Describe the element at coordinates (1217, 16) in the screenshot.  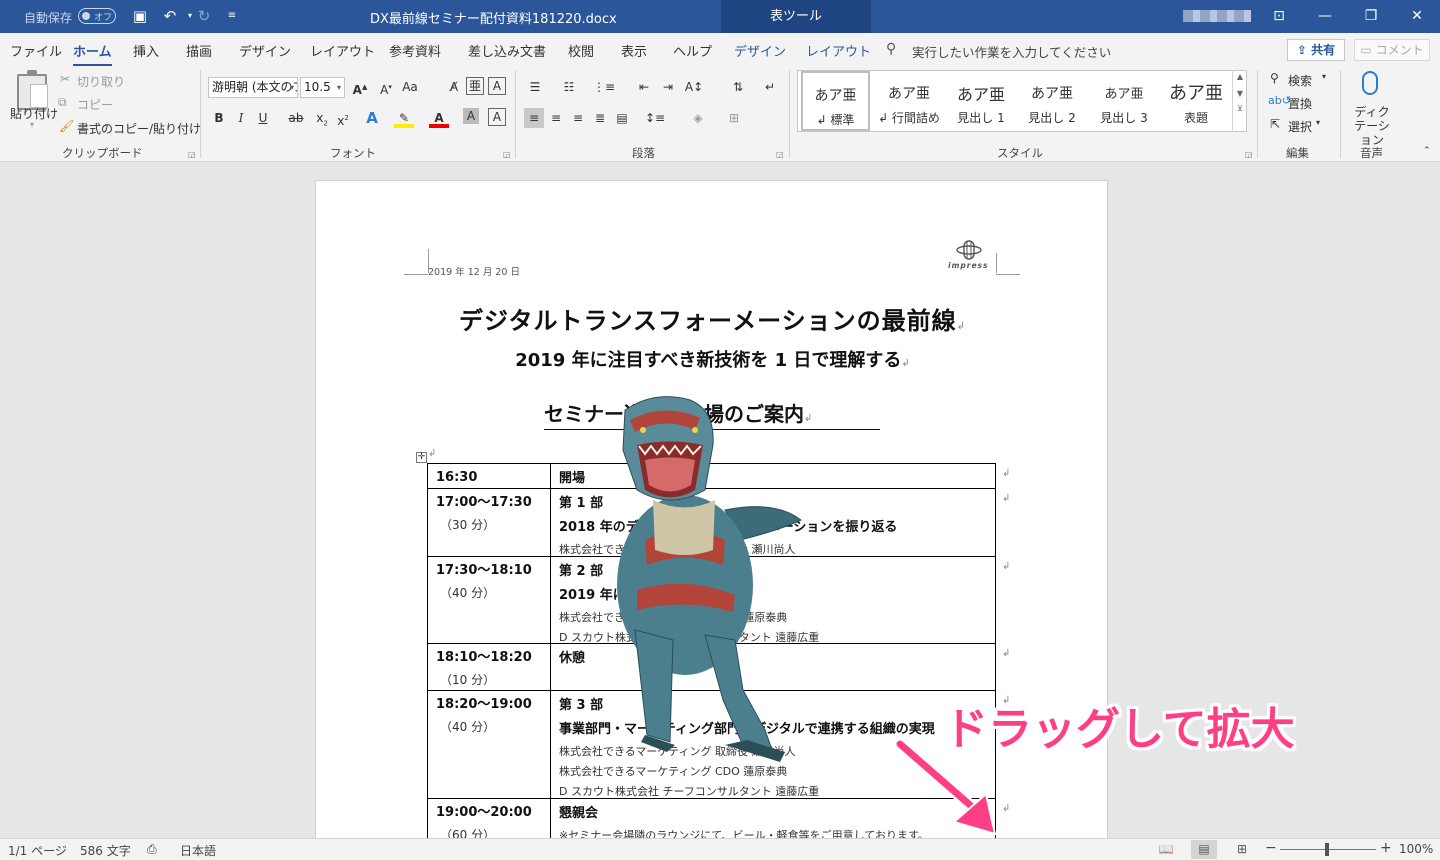
I see `user-account-blurred` at that location.